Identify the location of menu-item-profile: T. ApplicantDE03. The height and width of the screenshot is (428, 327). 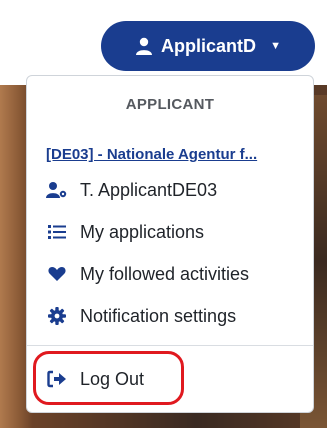
(131, 190).